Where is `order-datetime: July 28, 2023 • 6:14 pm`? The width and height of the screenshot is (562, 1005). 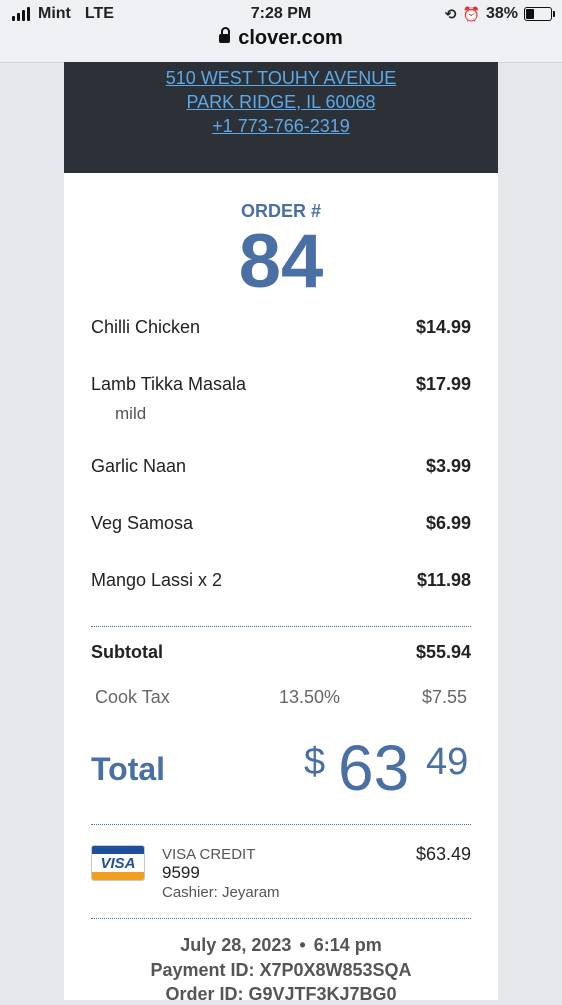 order-datetime: July 28, 2023 • 6:14 pm is located at coordinates (281, 945).